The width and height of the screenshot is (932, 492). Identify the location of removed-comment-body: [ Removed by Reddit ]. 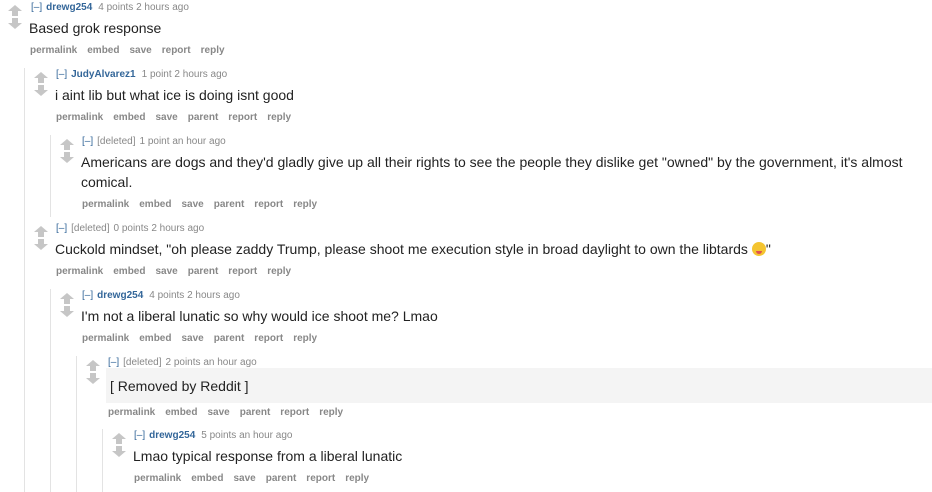
(519, 385).